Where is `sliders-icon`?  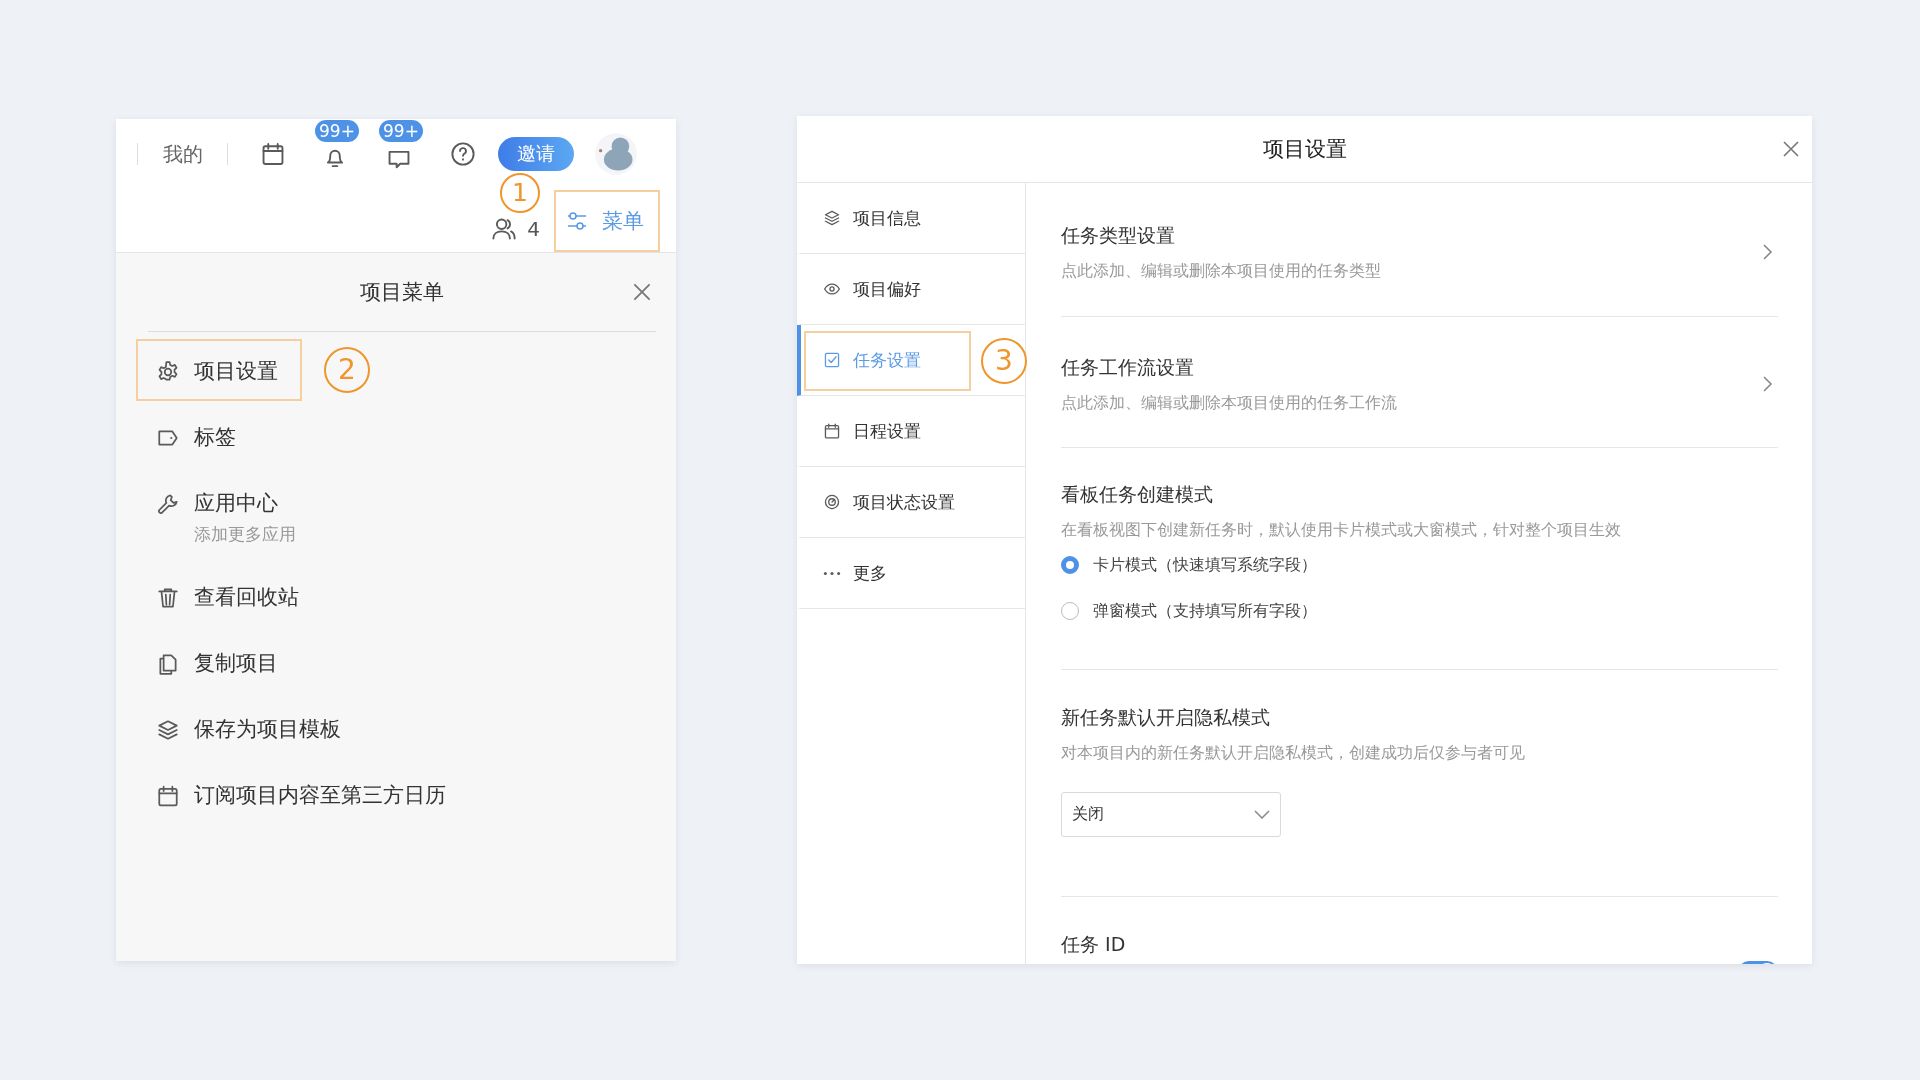
sliders-icon is located at coordinates (577, 220).